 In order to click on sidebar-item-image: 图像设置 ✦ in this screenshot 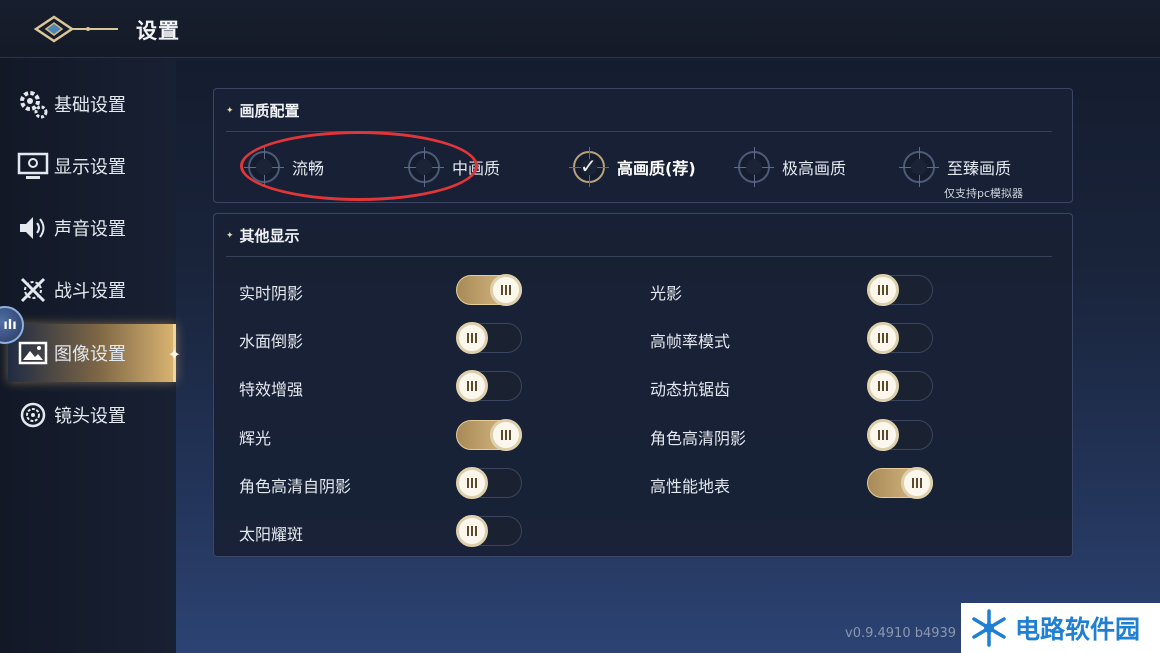, I will do `click(94, 353)`.